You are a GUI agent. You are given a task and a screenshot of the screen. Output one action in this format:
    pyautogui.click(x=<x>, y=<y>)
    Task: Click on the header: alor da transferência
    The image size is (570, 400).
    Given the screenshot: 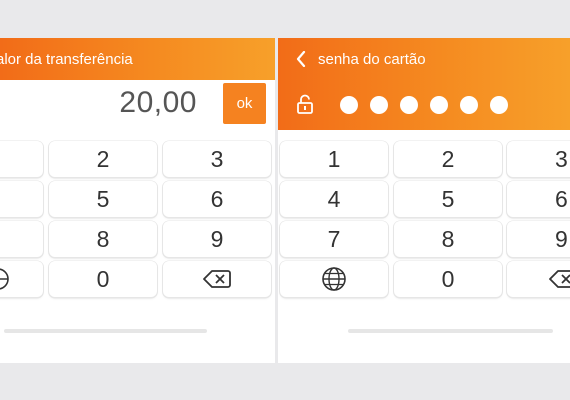 What is the action you would take?
    pyautogui.click(x=137, y=59)
    